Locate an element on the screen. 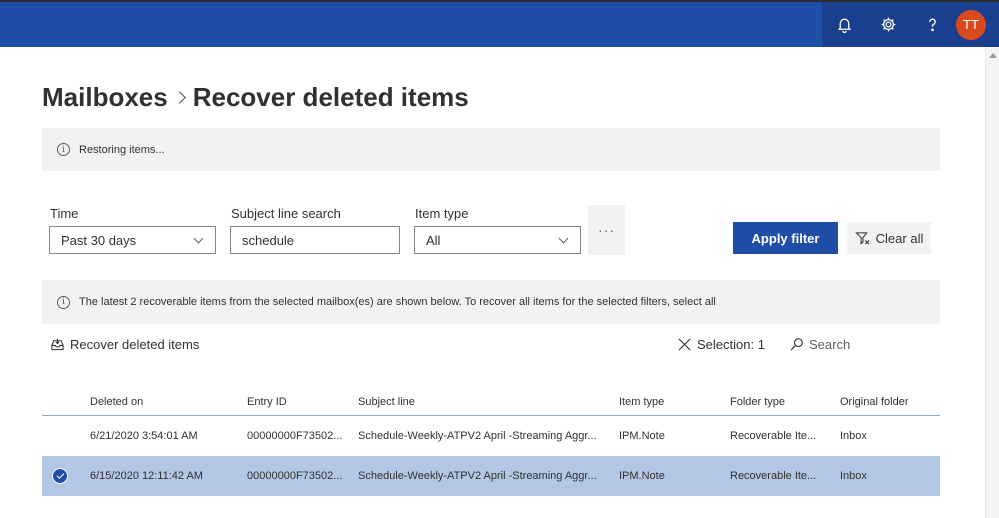 The image size is (999, 518). subject-search-label: Subject line search is located at coordinates (286, 213).